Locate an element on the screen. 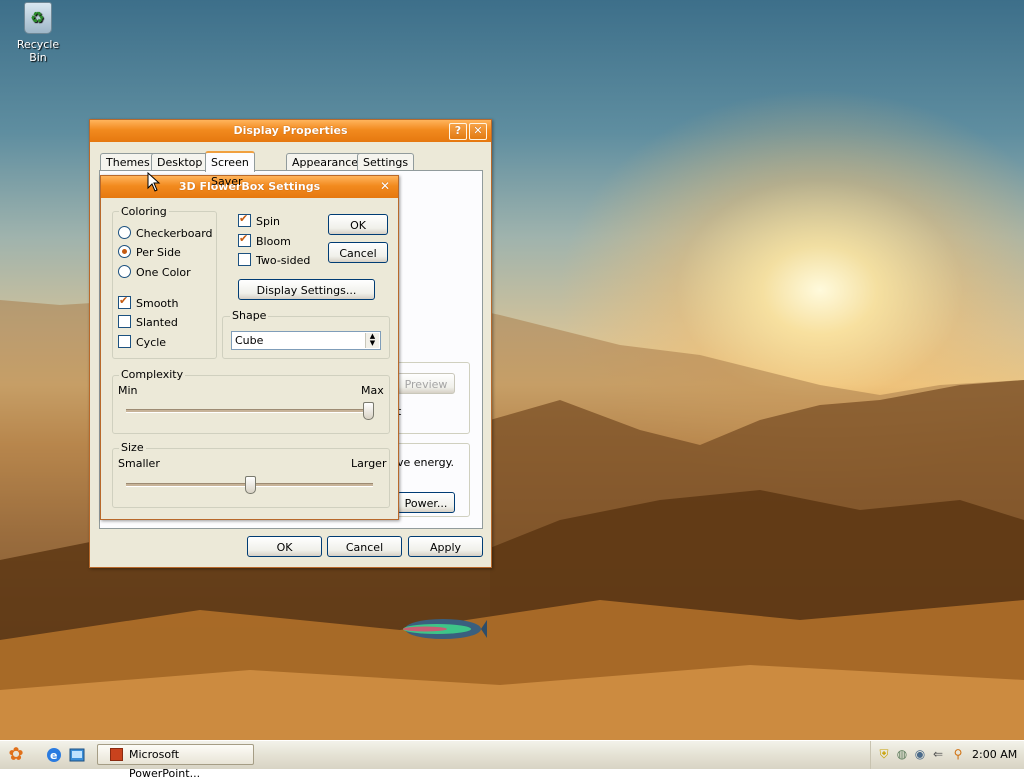  energy-text: ve energy. is located at coordinates (426, 462).